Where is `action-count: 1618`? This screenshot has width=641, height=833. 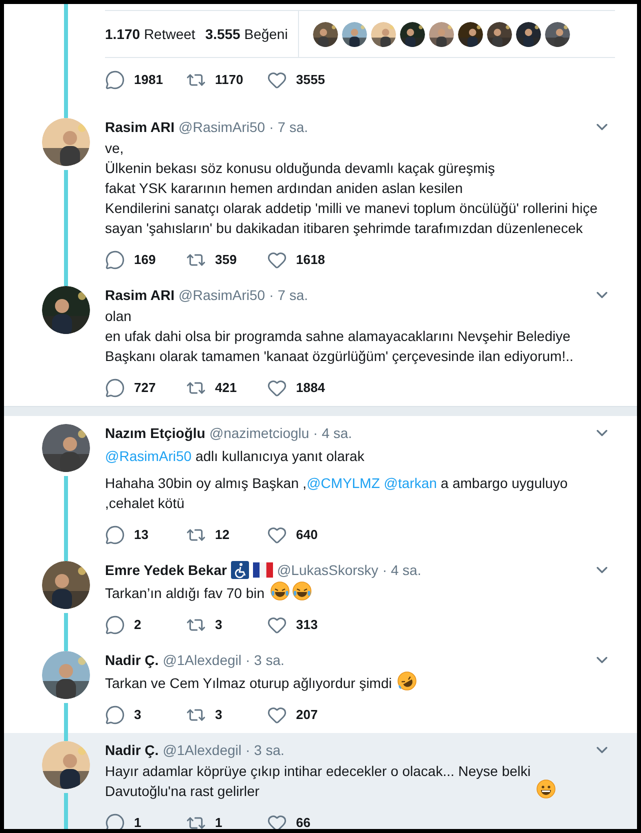
action-count: 1618 is located at coordinates (310, 260).